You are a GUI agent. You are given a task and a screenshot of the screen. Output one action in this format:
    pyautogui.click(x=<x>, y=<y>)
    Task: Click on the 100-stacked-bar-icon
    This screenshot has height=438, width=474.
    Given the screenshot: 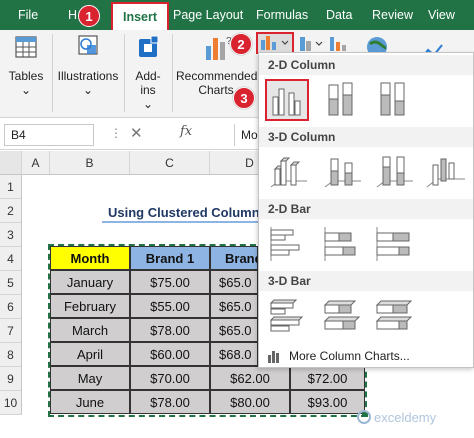 What is the action you would take?
    pyautogui.click(x=393, y=244)
    